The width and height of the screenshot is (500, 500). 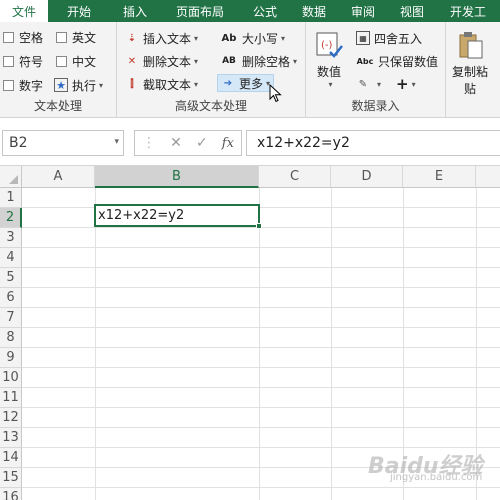 I want to click on remove-space-icon: AB, so click(x=229, y=61).